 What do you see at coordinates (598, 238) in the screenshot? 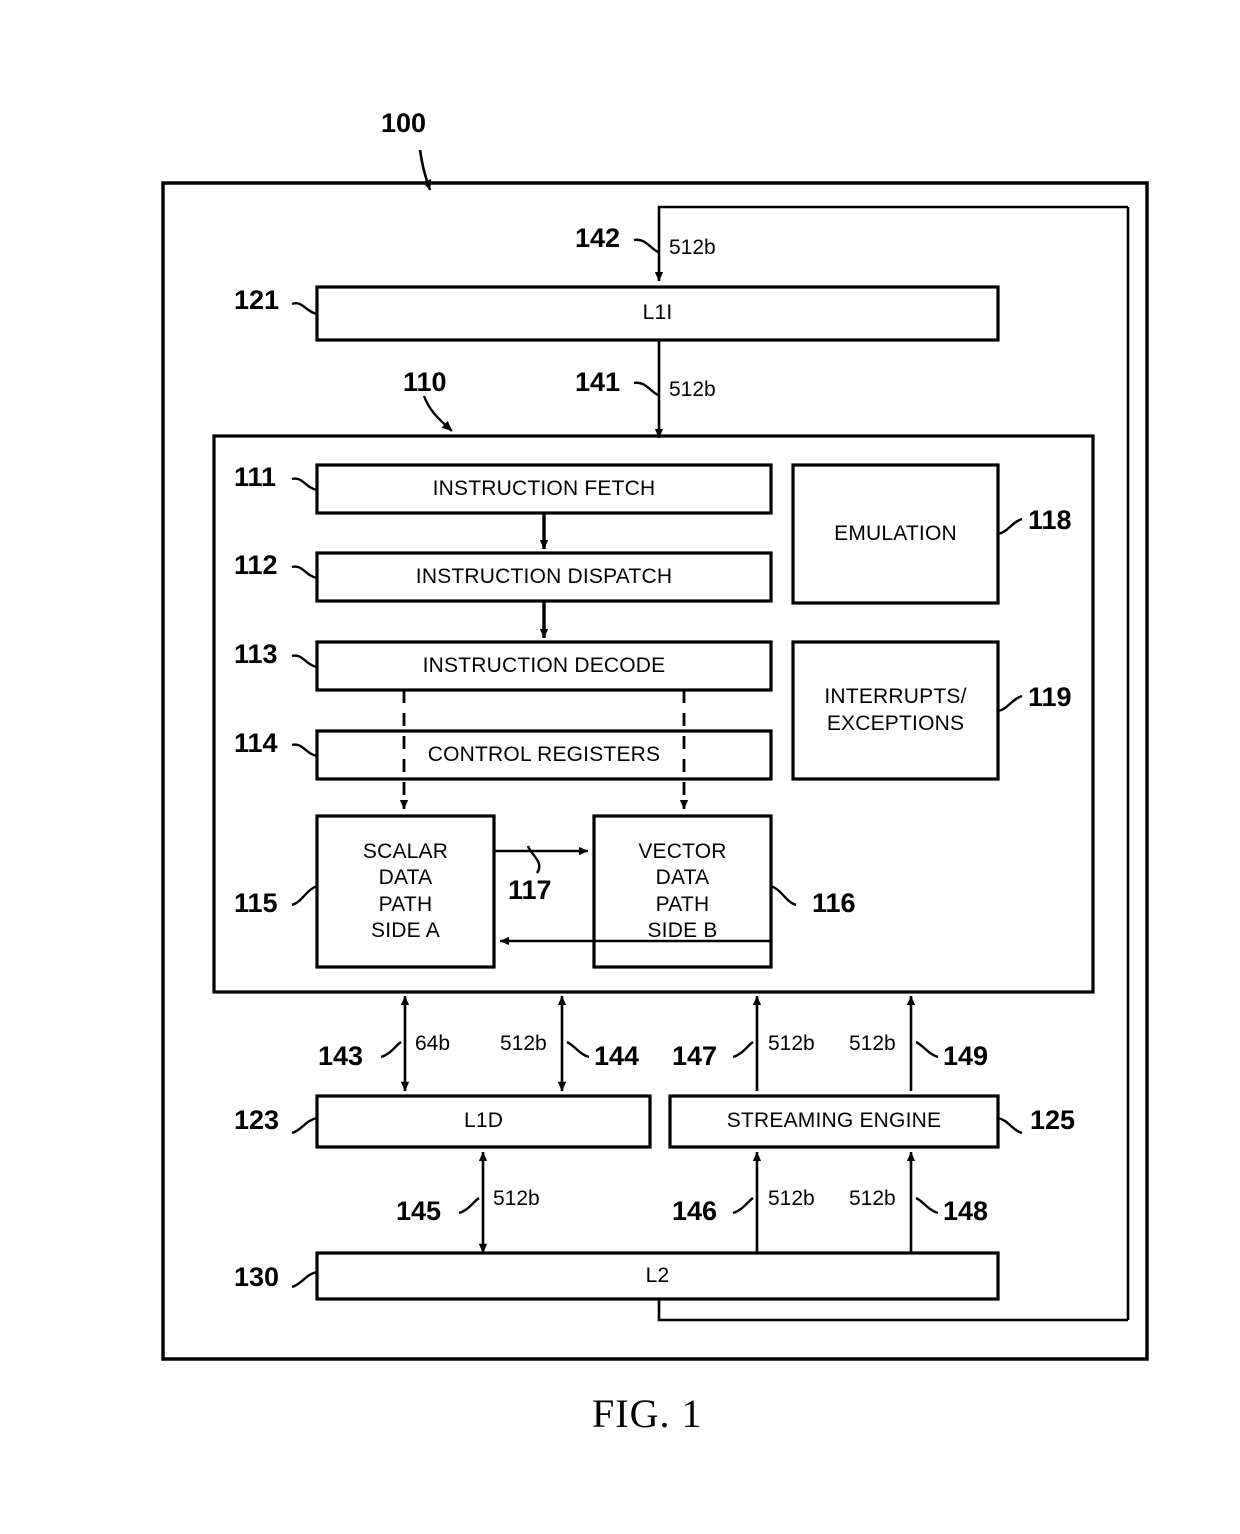
I see `ref-number-142: 142` at bounding box center [598, 238].